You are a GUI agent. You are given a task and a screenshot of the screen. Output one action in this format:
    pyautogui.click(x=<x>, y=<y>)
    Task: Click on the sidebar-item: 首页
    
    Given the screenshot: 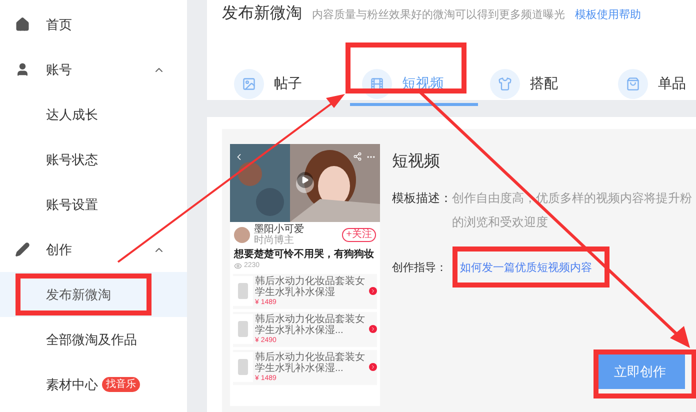 What is the action you would take?
    pyautogui.click(x=93, y=24)
    